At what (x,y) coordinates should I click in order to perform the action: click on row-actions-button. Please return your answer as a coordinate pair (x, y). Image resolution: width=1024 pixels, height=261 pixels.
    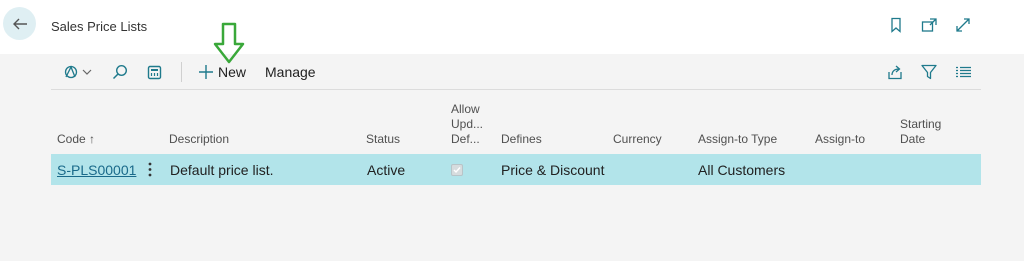
    Looking at the image, I should click on (150, 169).